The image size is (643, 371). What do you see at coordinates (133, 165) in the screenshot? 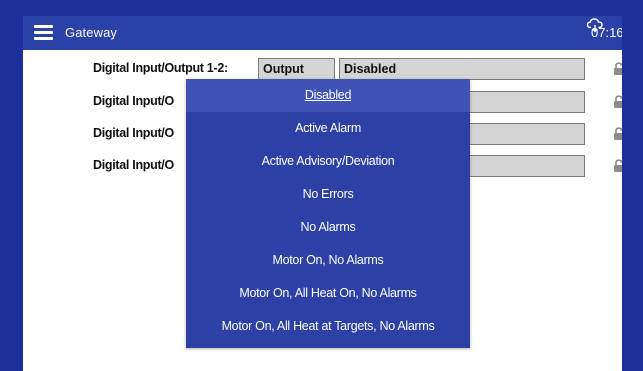
I see `row-label-io-row-4: Digital Input/O` at bounding box center [133, 165].